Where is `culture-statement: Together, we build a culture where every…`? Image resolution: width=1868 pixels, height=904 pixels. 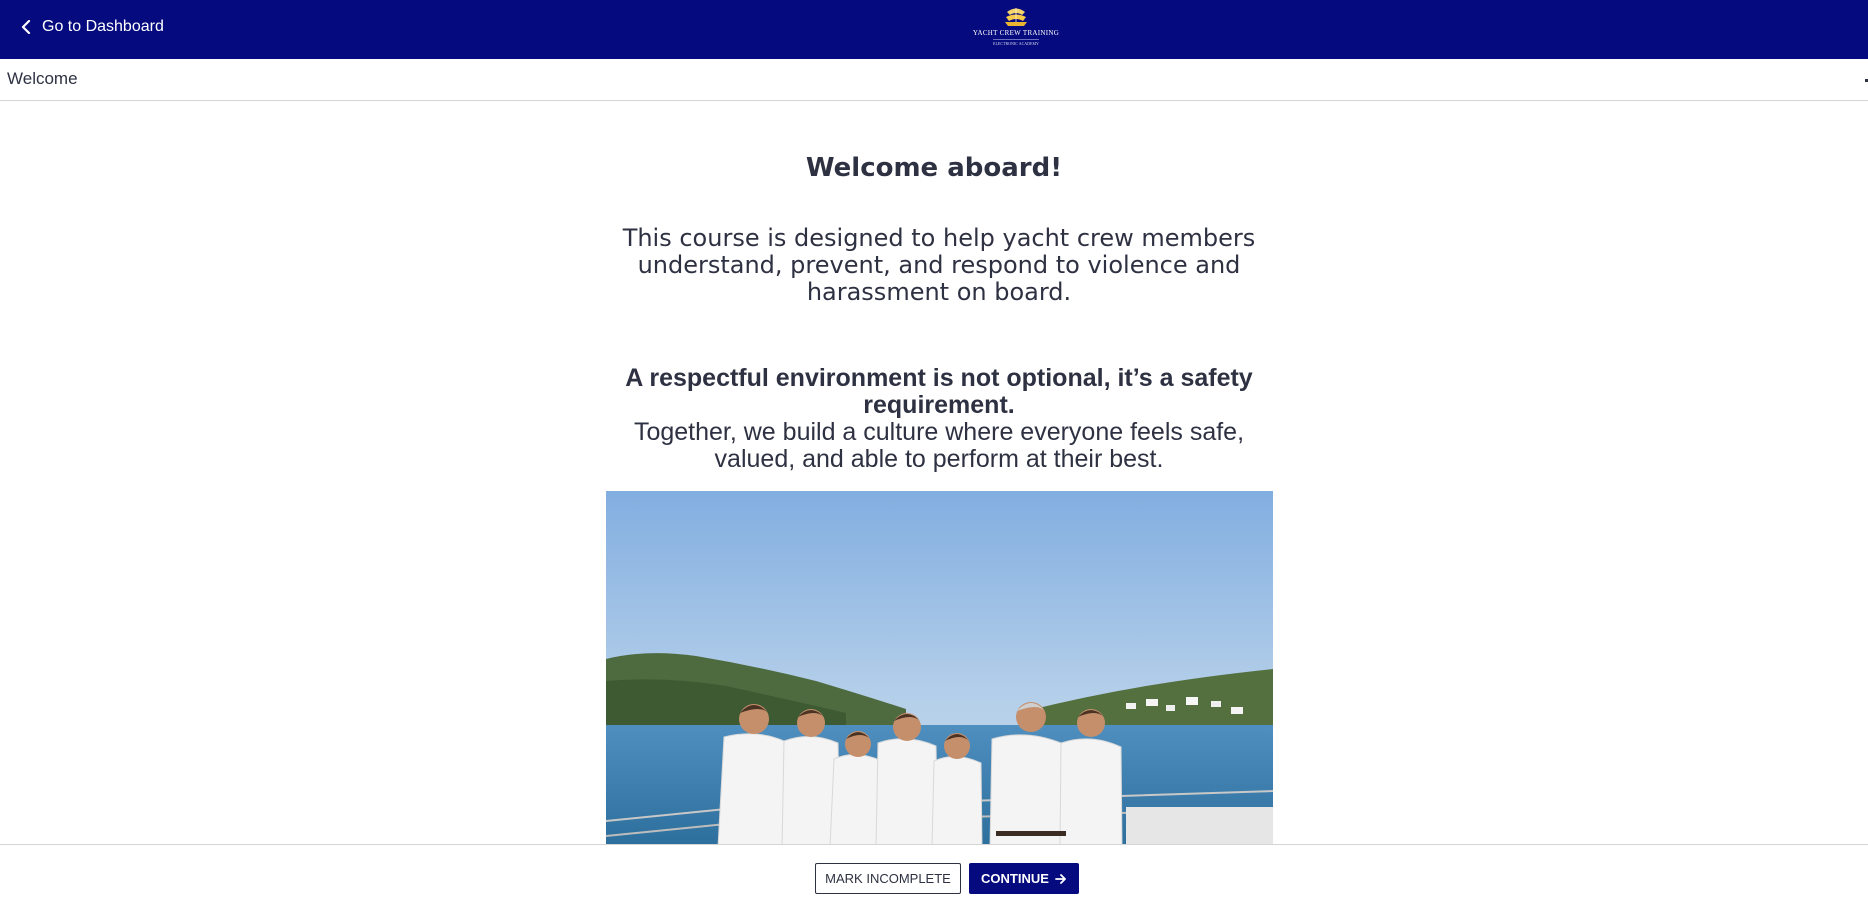
culture-statement: Together, we build a culture where every… is located at coordinates (939, 445).